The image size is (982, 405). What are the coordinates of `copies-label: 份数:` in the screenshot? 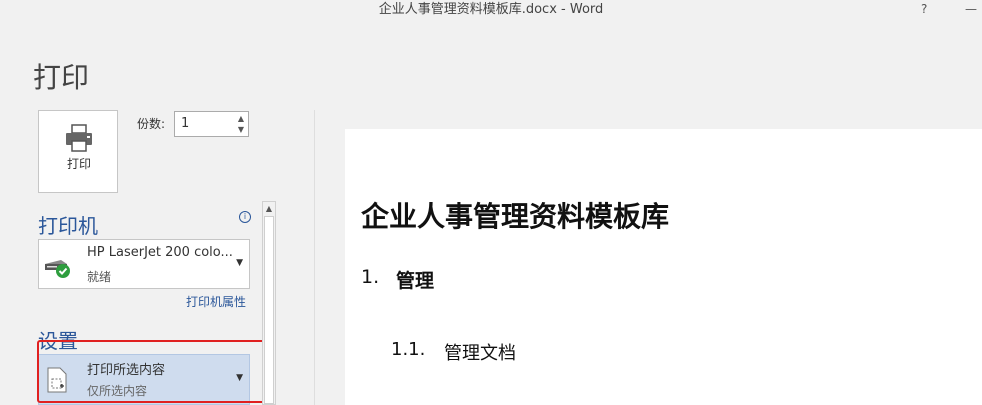 It's located at (151, 124).